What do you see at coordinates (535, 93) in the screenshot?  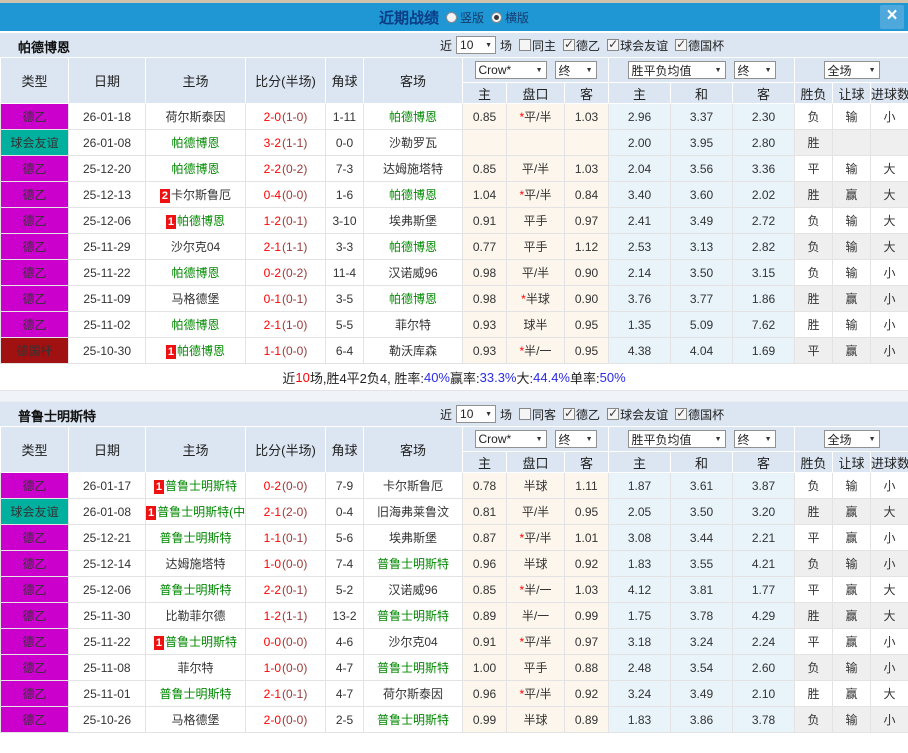 I see `sub-col-handicap: 盘口` at bounding box center [535, 93].